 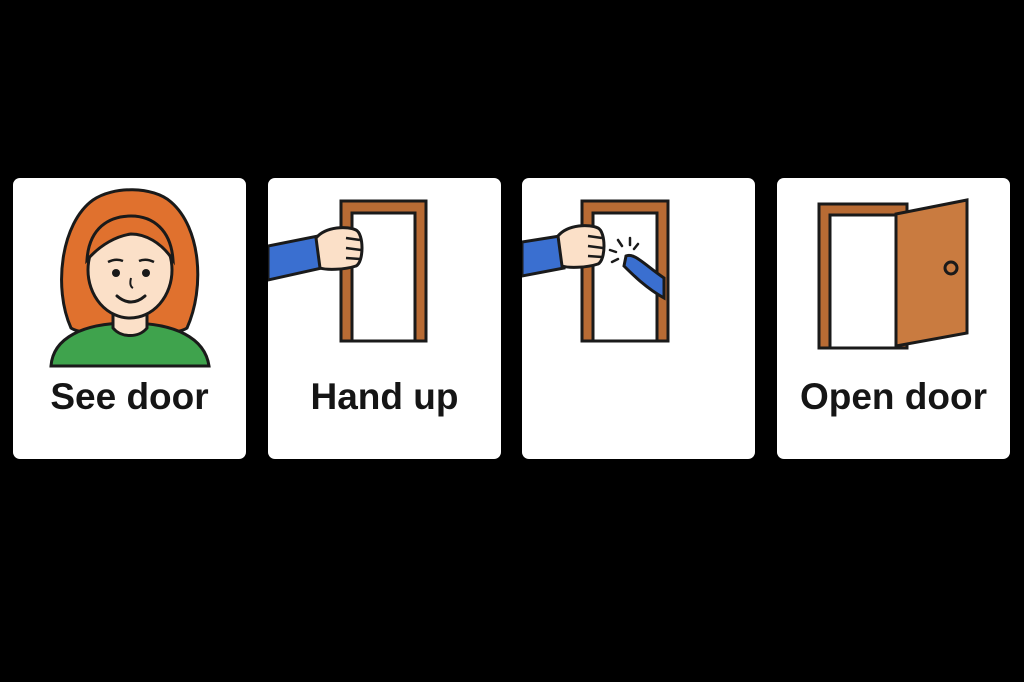 I want to click on hand-on-door-frame-icon, so click(x=348, y=271).